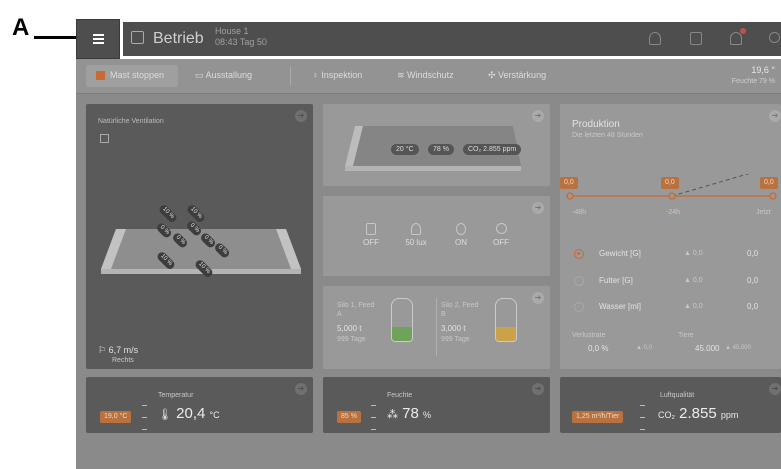  Describe the element at coordinates (620, 253) in the screenshot. I see `metric-label: Gewicht [G]` at that location.